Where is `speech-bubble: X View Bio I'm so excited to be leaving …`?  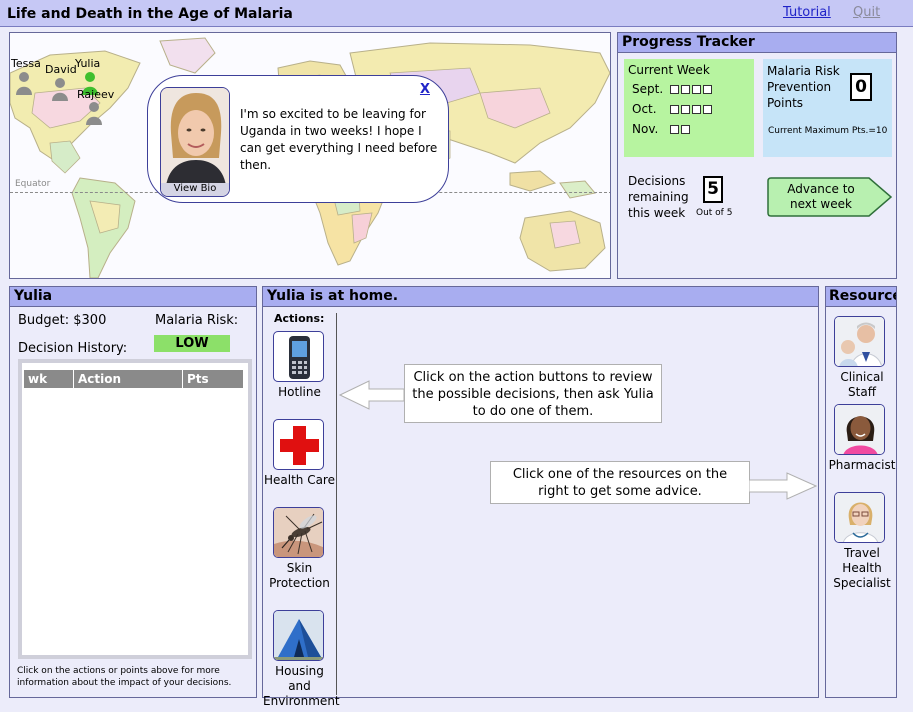
speech-bubble: X View Bio I'm so excited to be leaving … is located at coordinates (298, 139).